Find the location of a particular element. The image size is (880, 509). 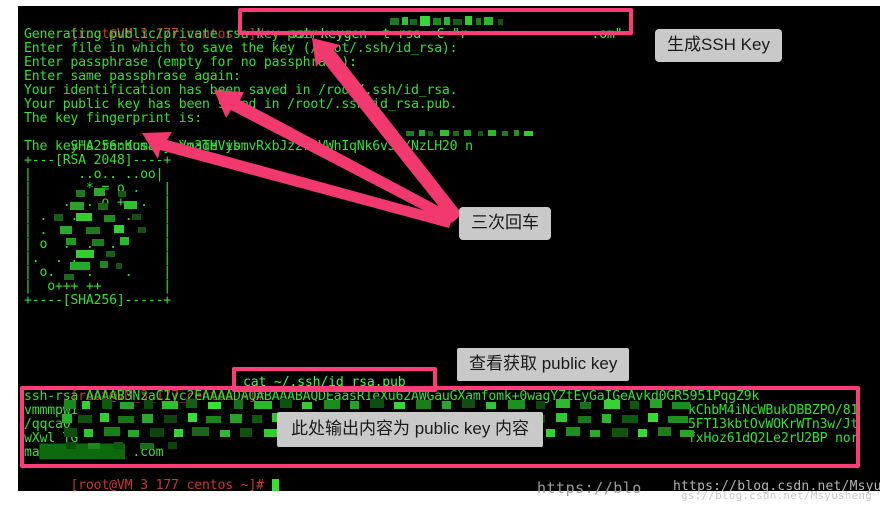

terminal-line-art-2: | * = o . | is located at coordinates (98, 188).